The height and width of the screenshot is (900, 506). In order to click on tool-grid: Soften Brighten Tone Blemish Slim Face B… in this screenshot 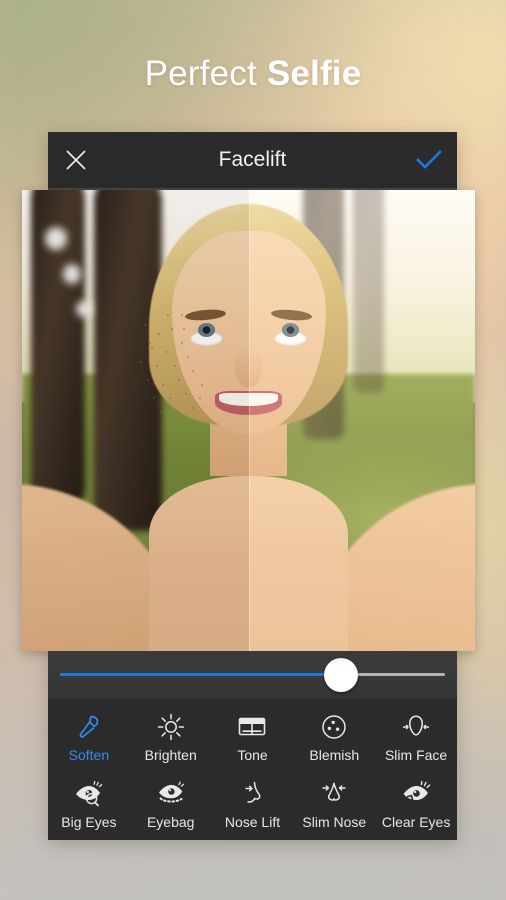, I will do `click(252, 769)`.